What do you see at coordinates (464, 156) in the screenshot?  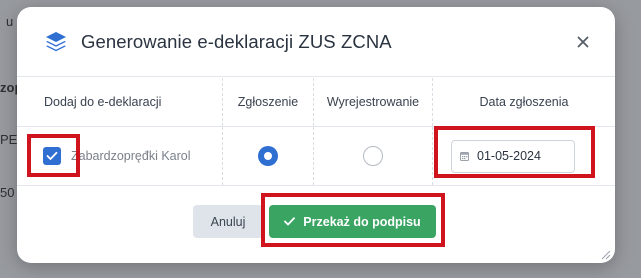 I see `calendar-icon` at bounding box center [464, 156].